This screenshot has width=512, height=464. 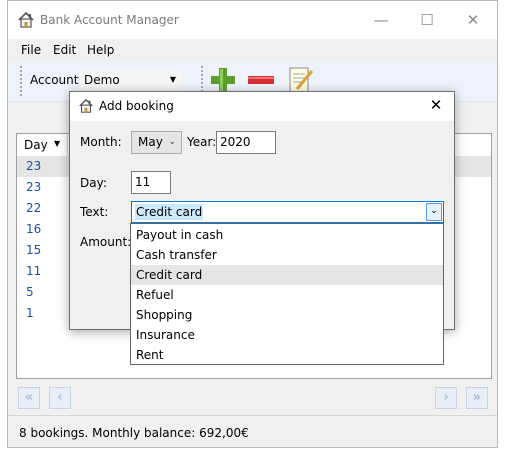 I want to click on account-select: Demo ▼, so click(x=131, y=80).